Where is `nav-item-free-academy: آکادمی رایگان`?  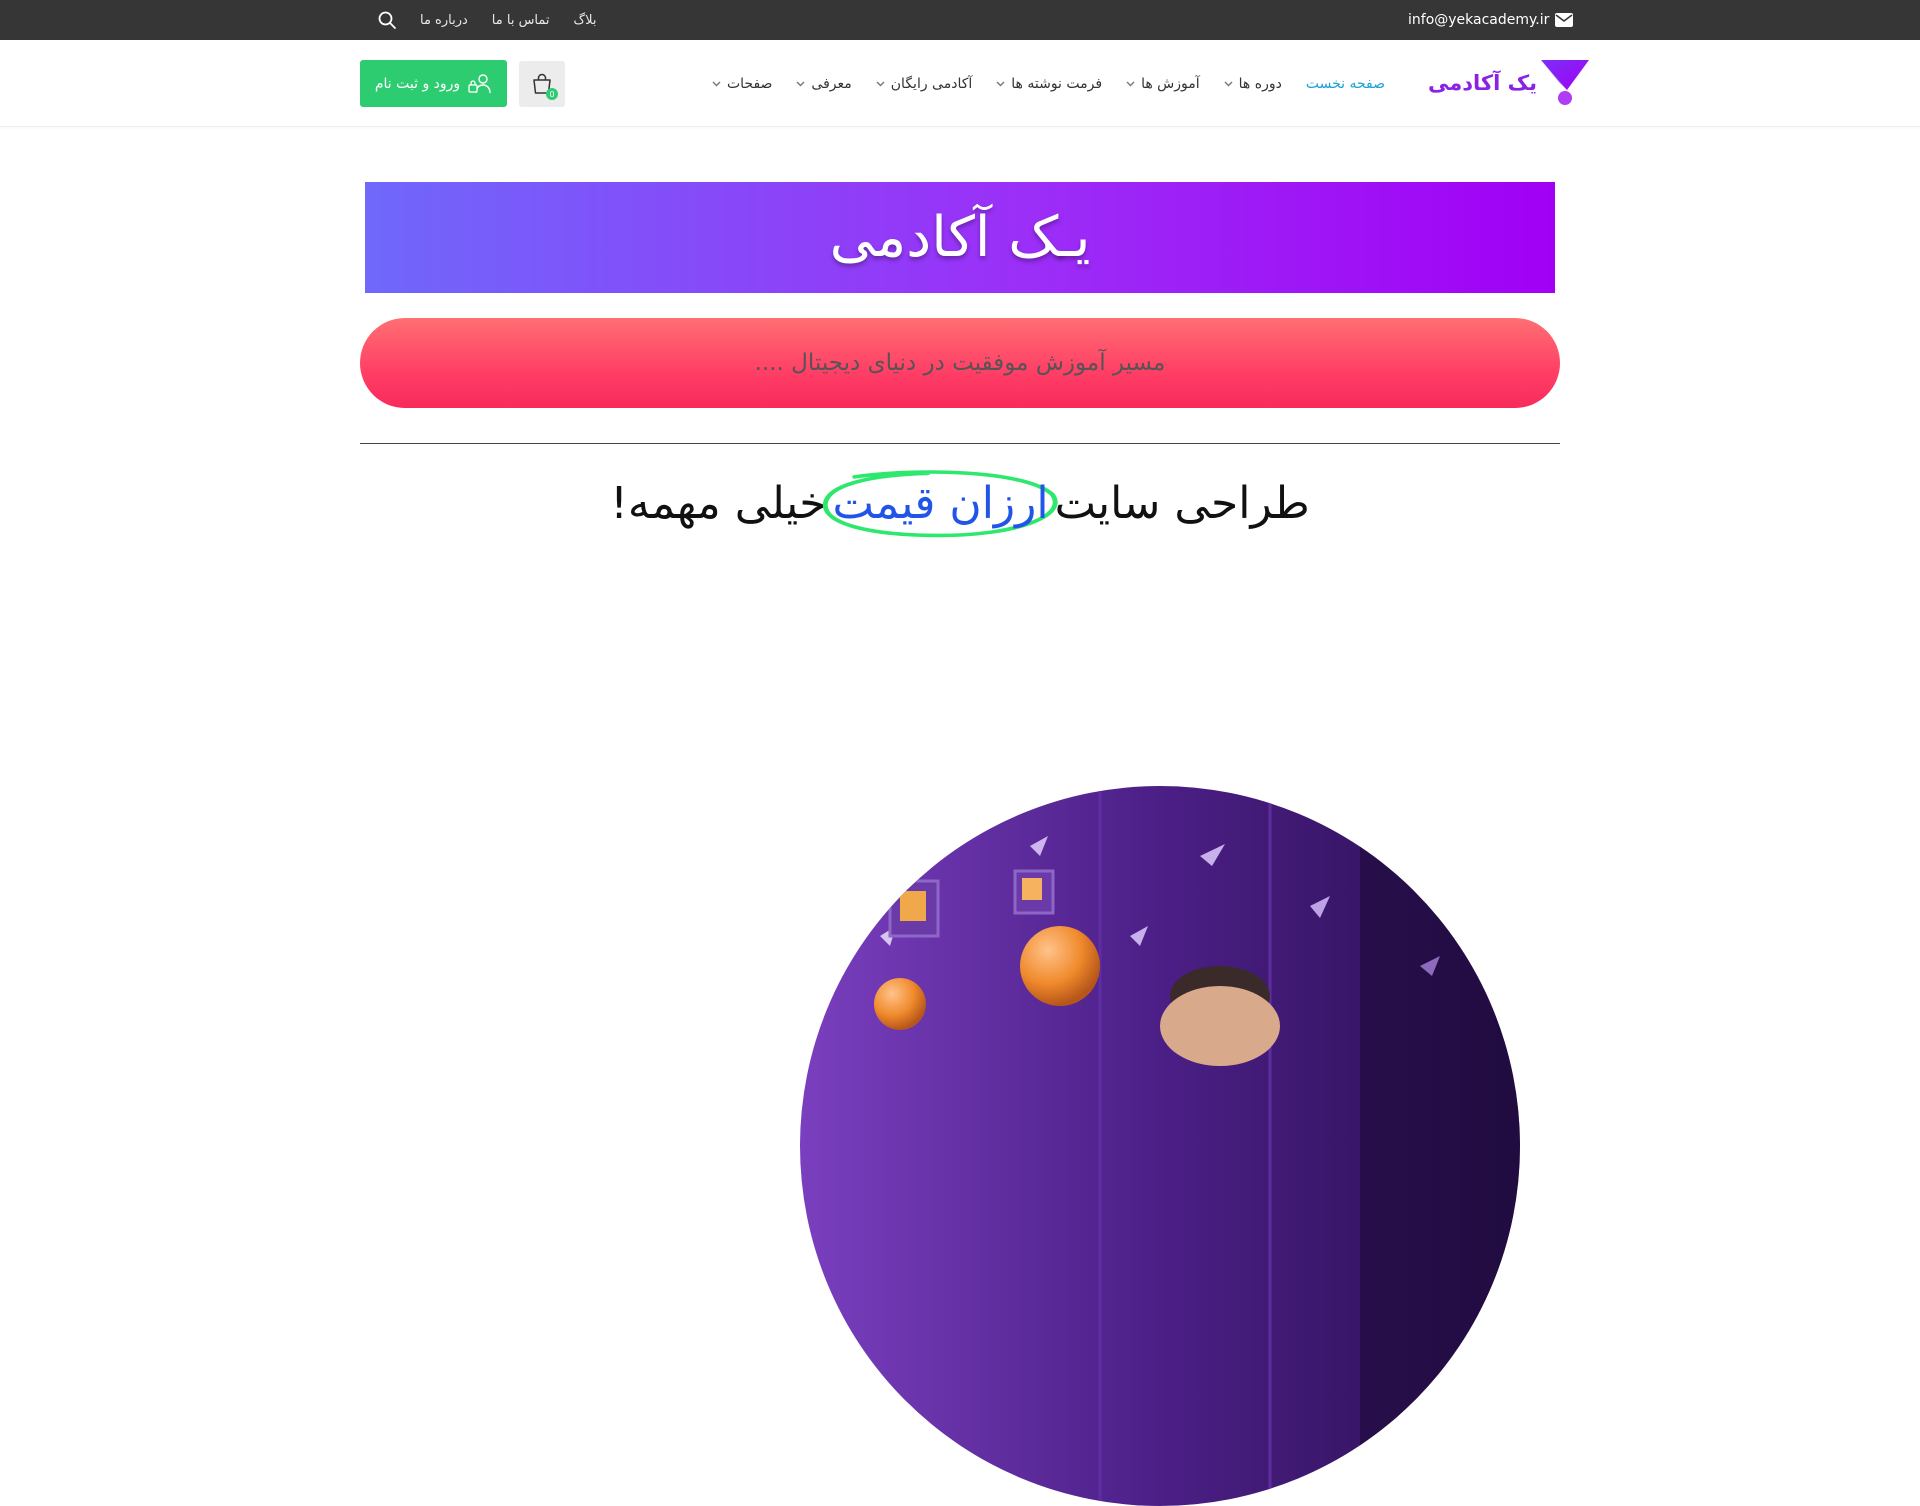 nav-item-free-academy: آکادمی رایگان is located at coordinates (924, 84).